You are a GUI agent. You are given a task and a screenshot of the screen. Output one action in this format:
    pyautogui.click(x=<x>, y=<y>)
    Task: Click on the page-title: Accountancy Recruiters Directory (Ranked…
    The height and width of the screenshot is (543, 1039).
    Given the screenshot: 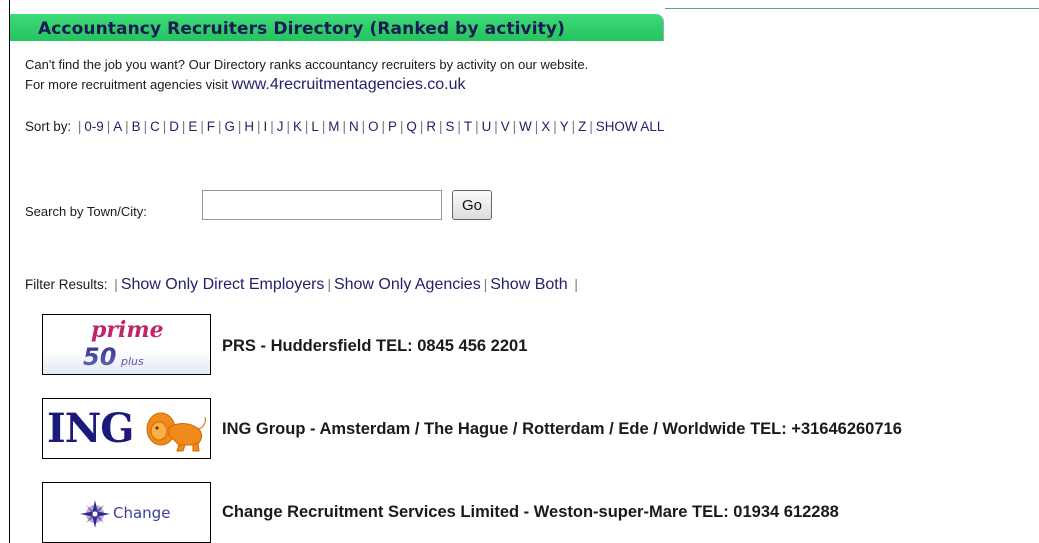 What is the action you would take?
    pyautogui.click(x=301, y=29)
    